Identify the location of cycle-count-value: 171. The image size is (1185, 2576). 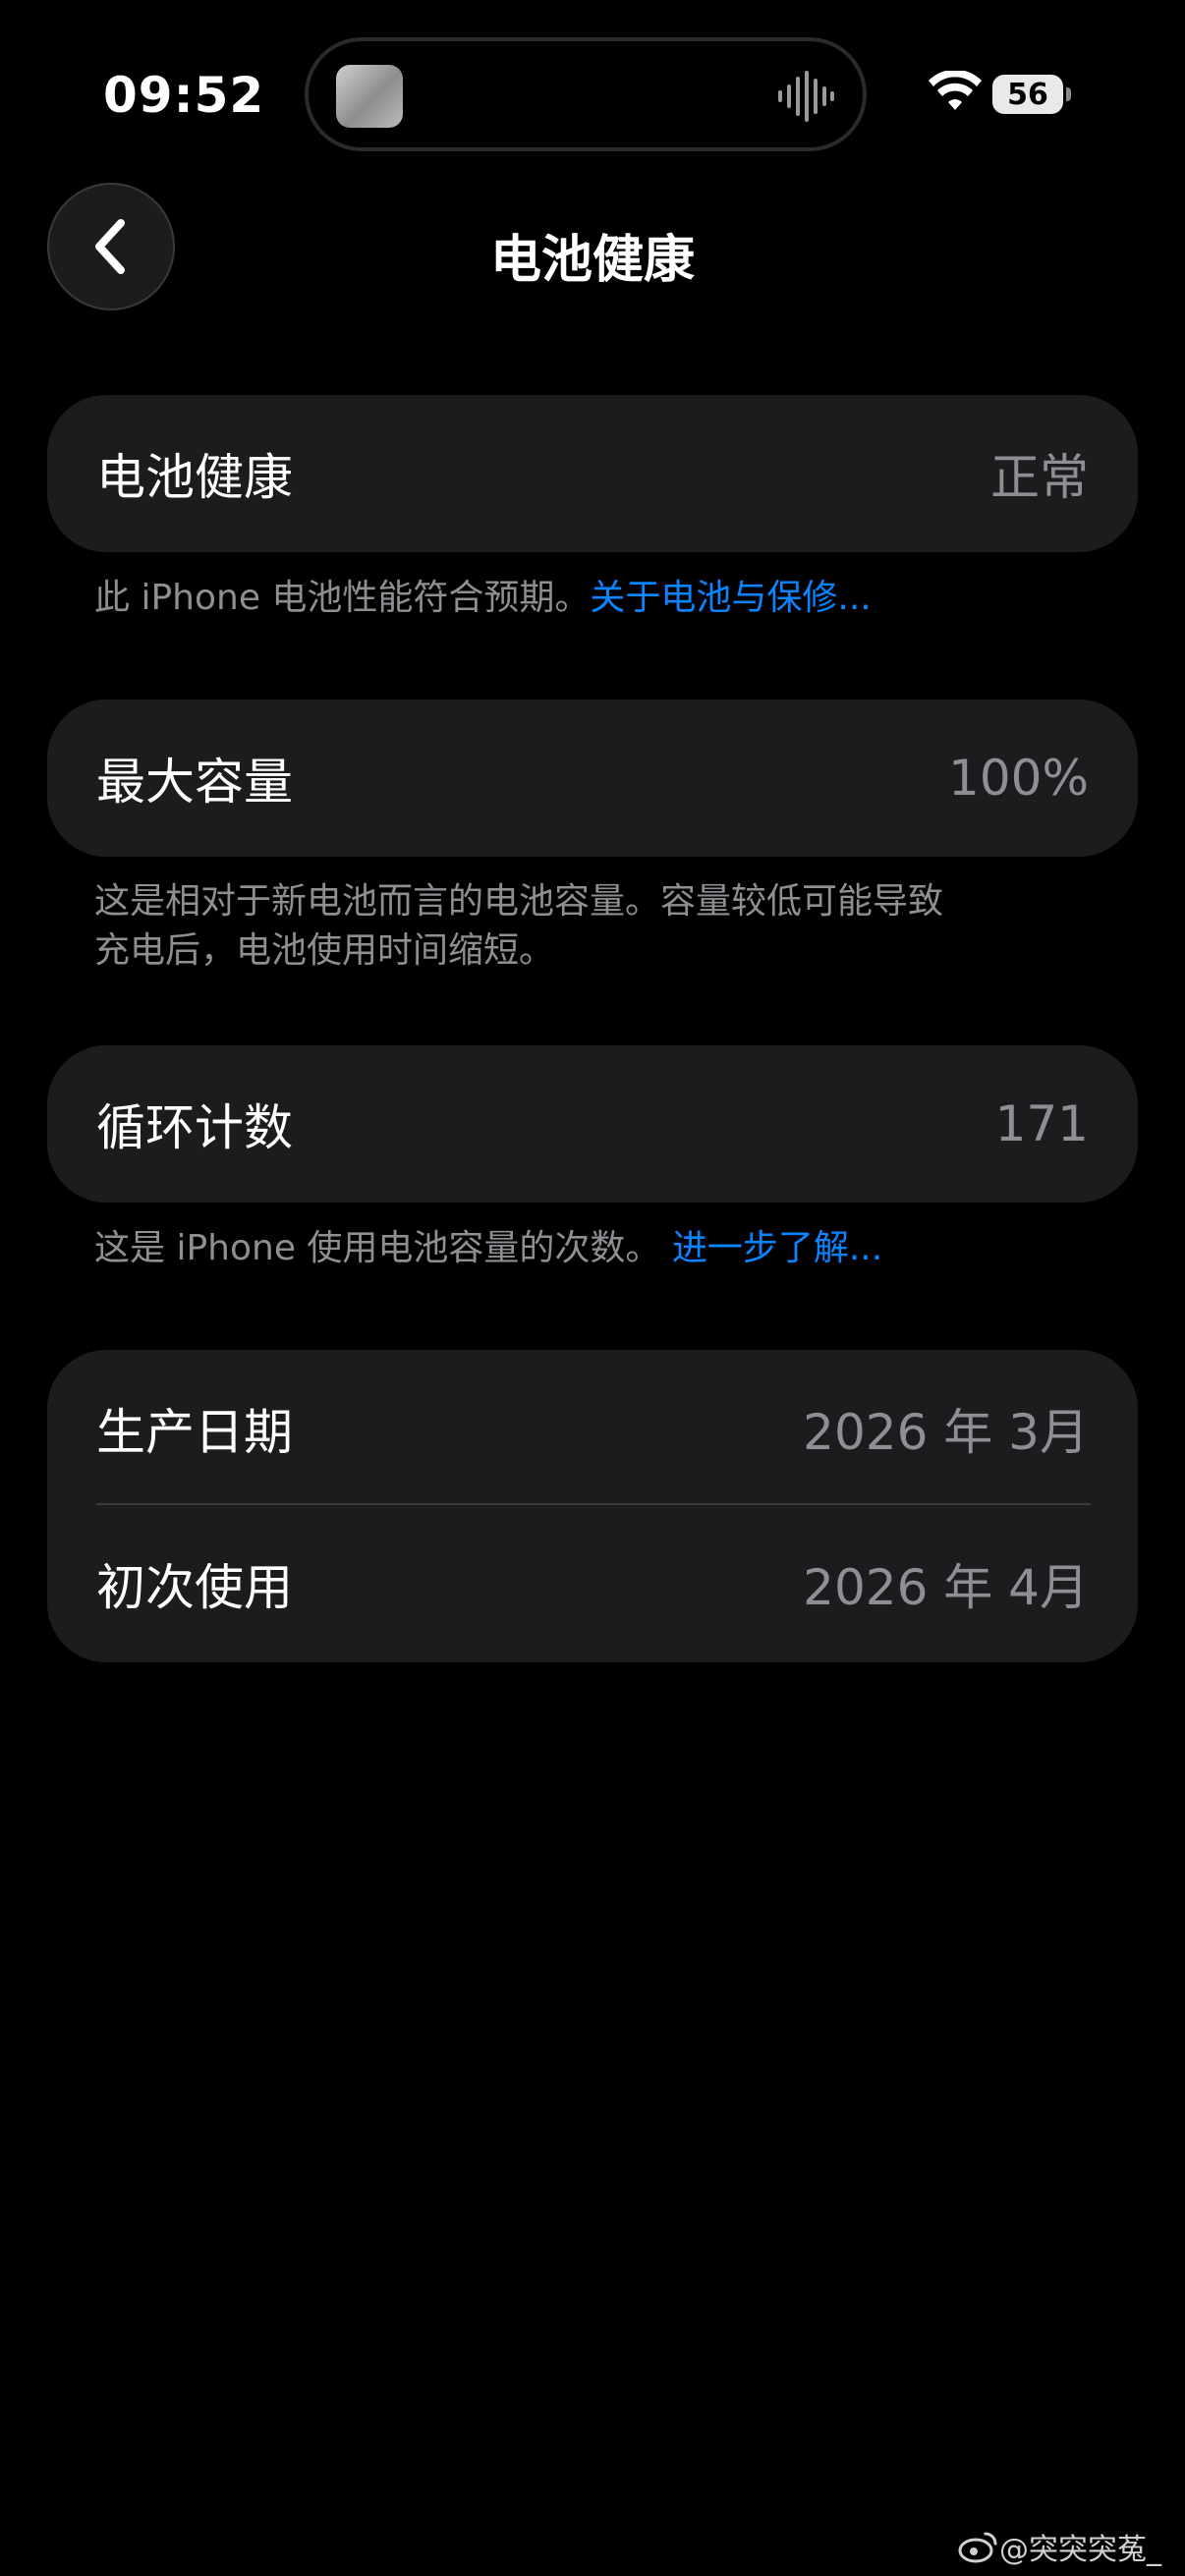
(1041, 1123).